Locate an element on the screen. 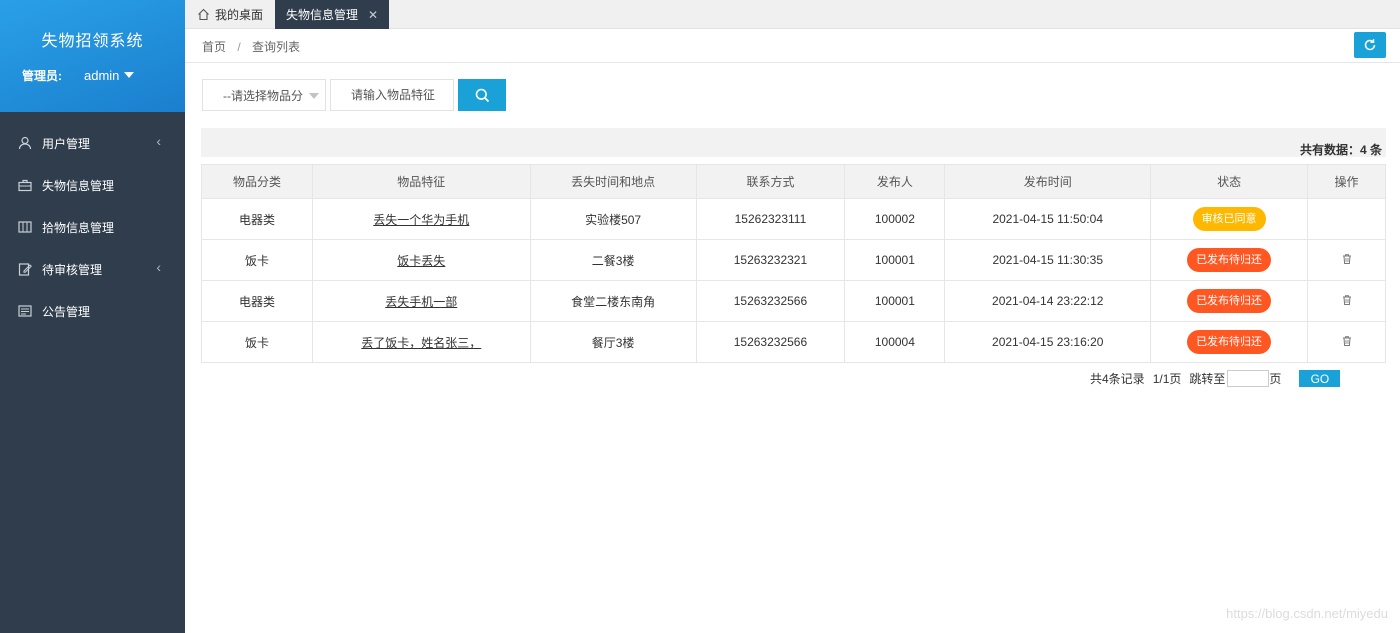 The height and width of the screenshot is (633, 1400). admin-name: admin is located at coordinates (101, 75).